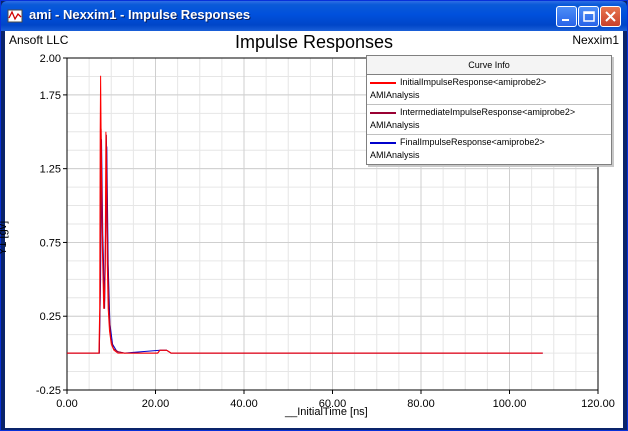  What do you see at coordinates (15, 16) in the screenshot?
I see `app-icon` at bounding box center [15, 16].